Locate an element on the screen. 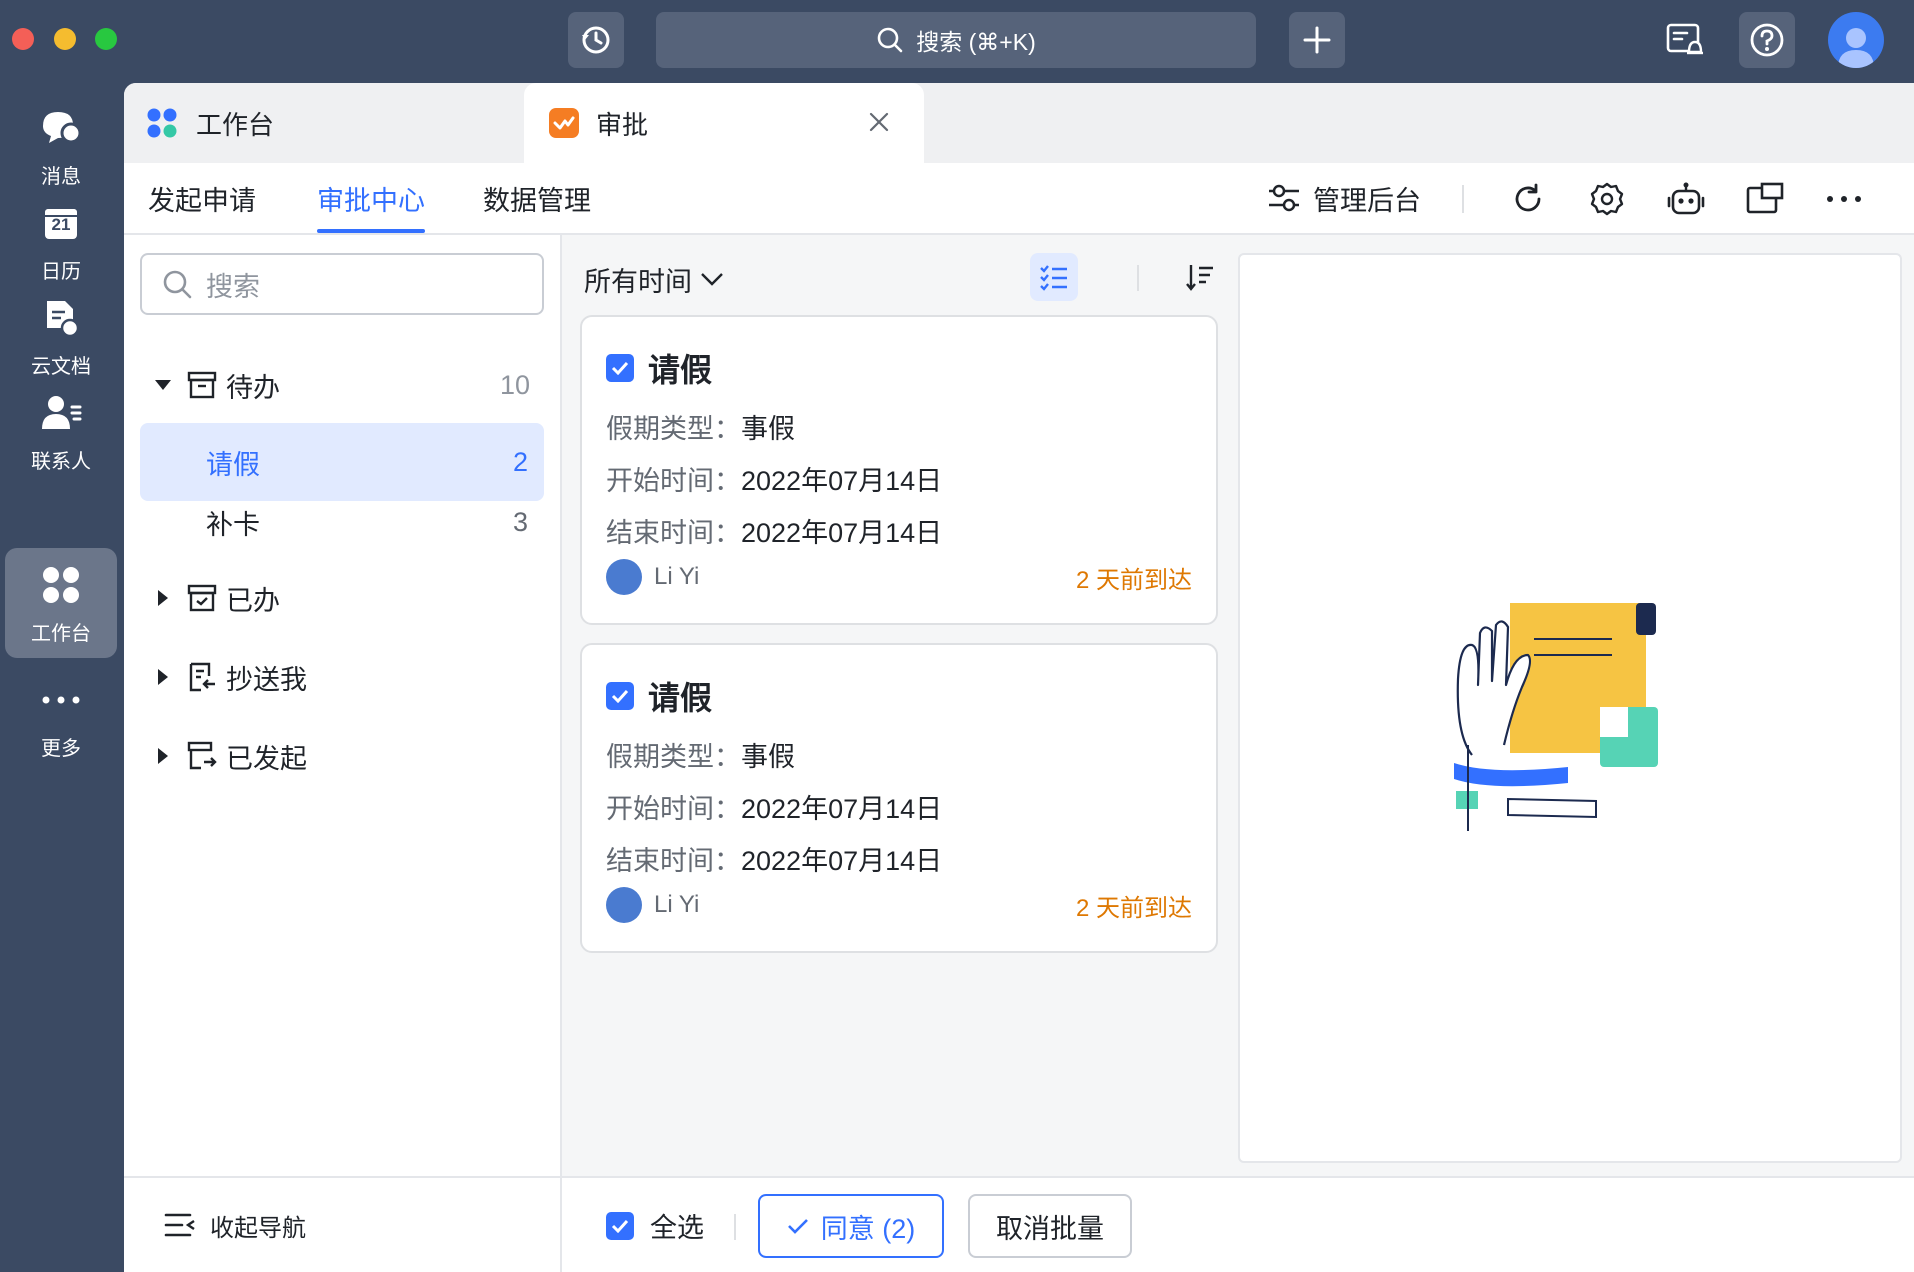 The width and height of the screenshot is (1914, 1272). group-todo-count: 10 is located at coordinates (514, 384).